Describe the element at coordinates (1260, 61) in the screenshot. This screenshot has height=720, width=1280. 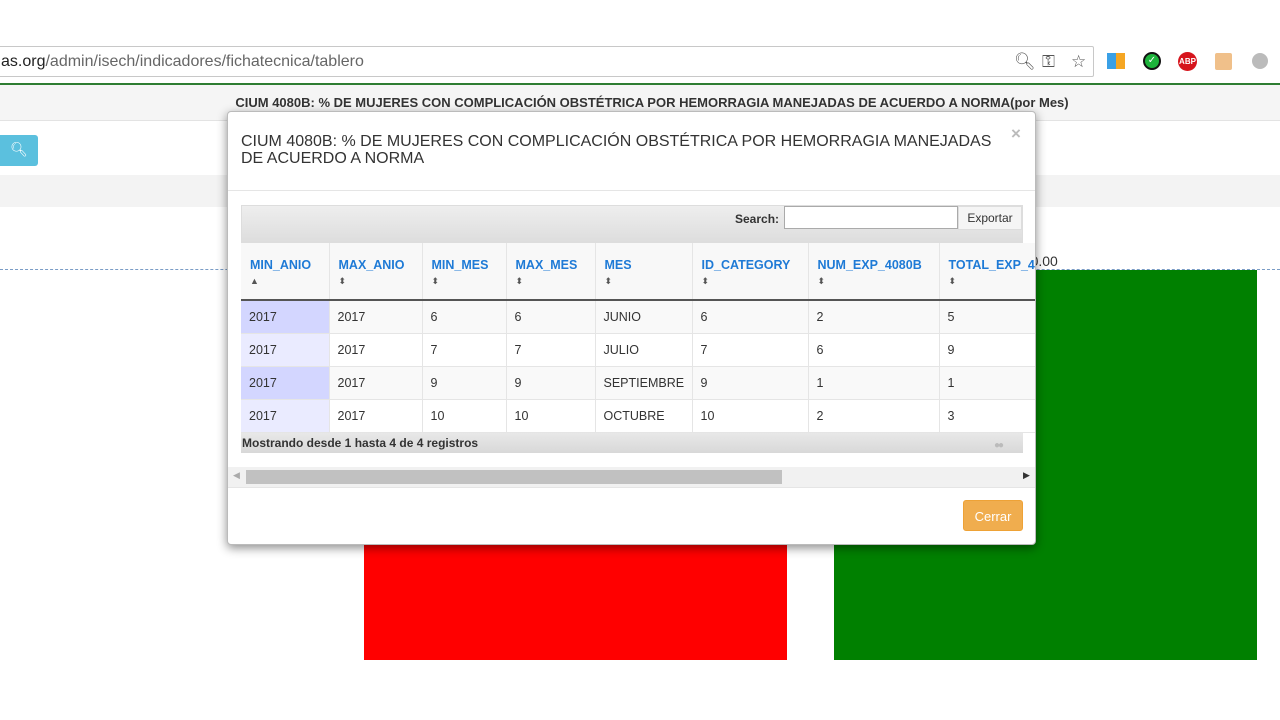
I see `gray-ext-icon` at that location.